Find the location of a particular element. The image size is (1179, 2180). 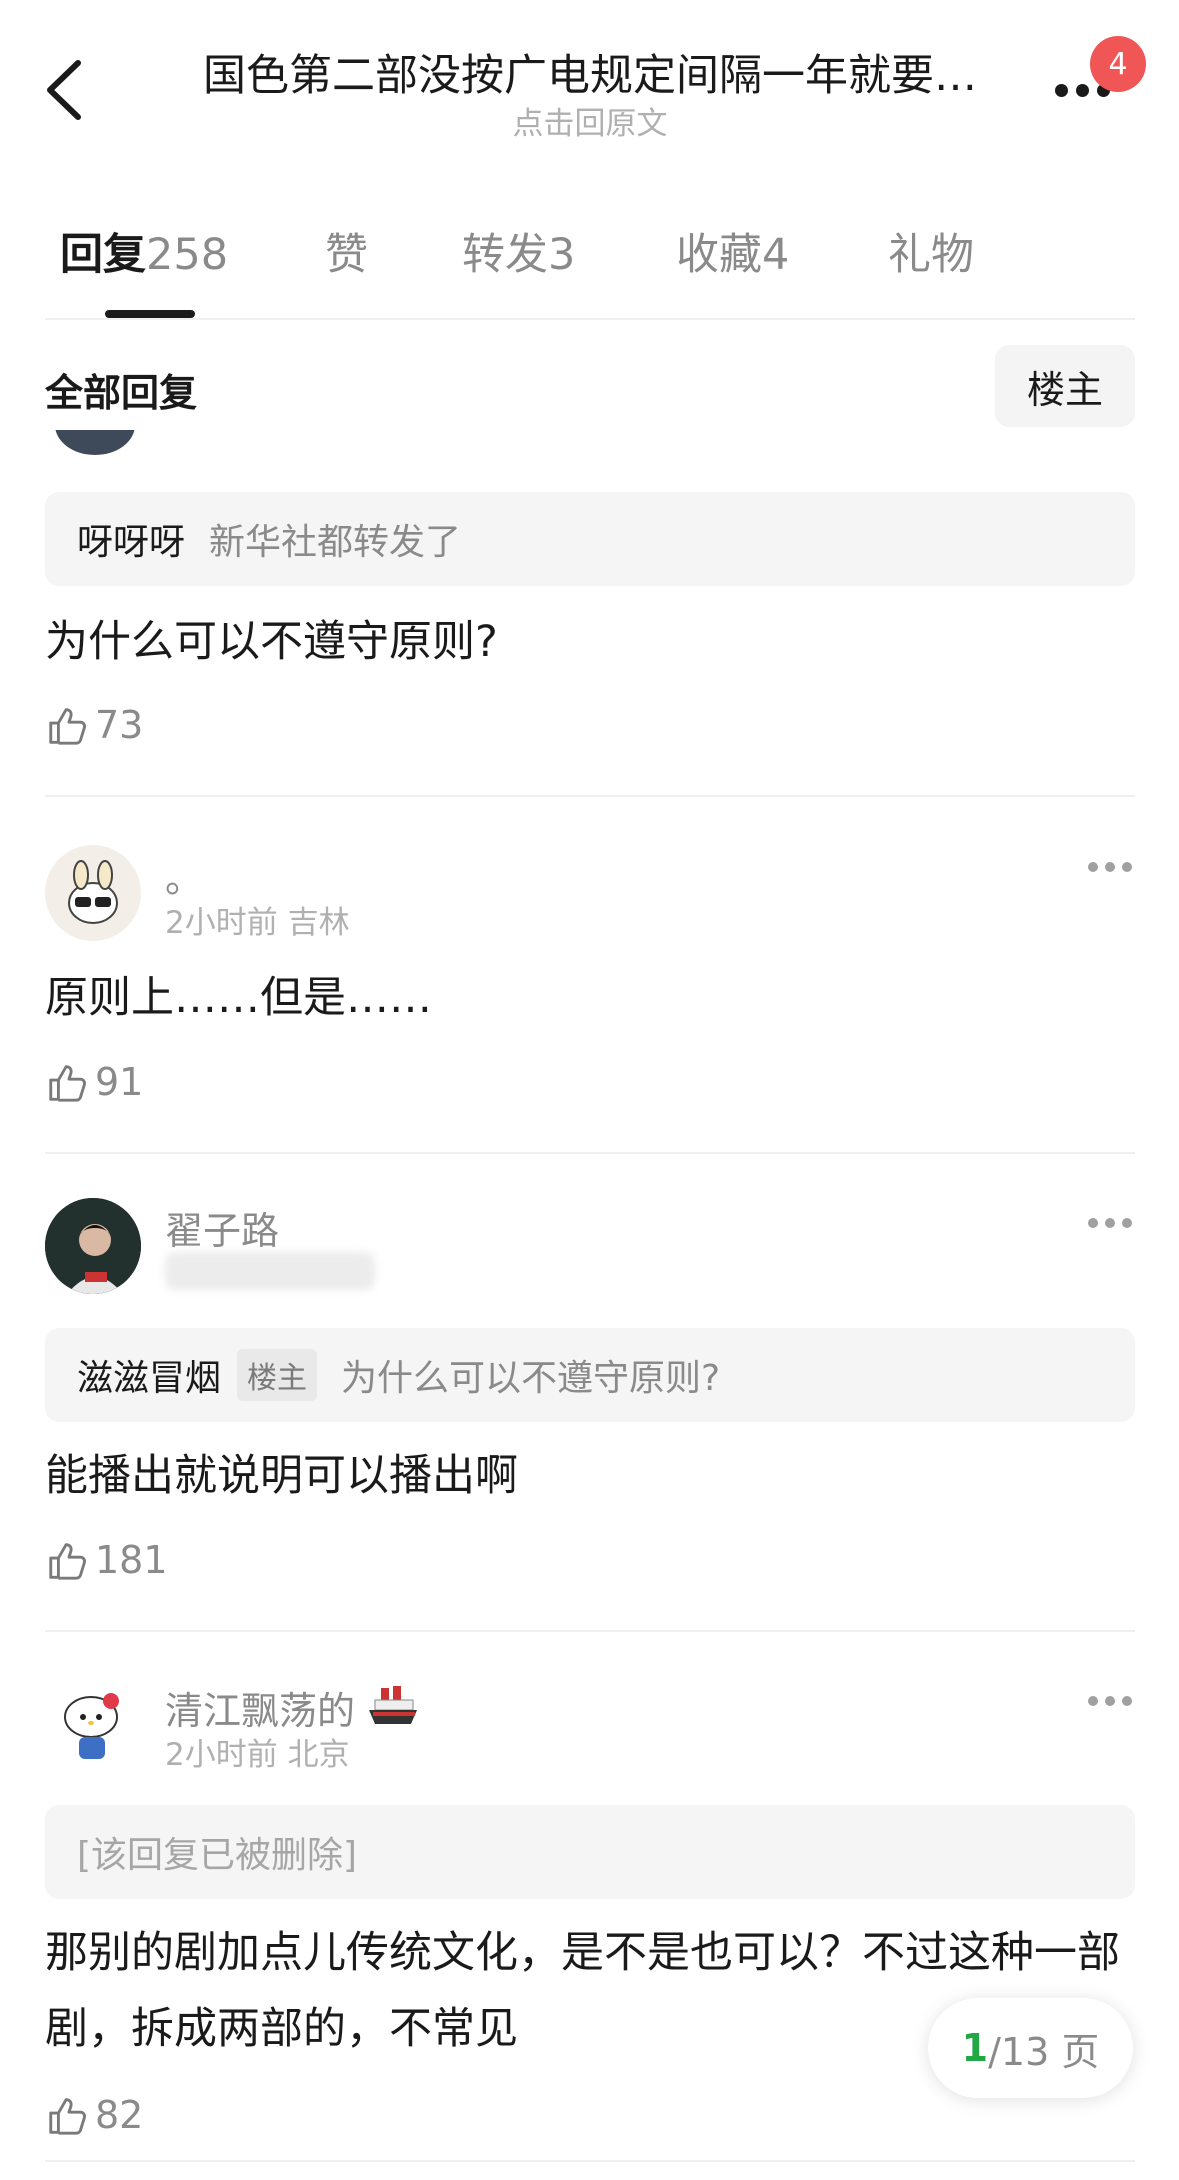

comment-content: 为什么可以不遵守原则? is located at coordinates (271, 642).